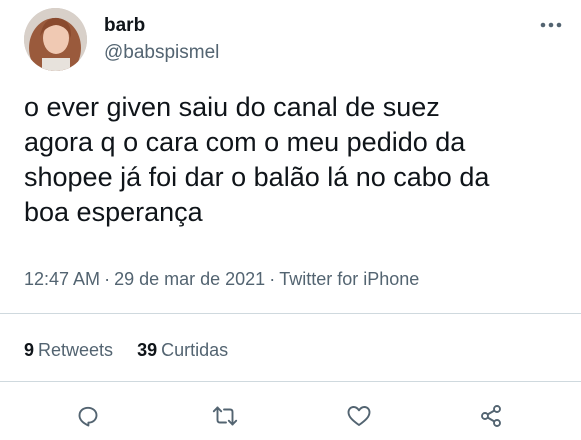  I want to click on avatar-image, so click(55, 39).